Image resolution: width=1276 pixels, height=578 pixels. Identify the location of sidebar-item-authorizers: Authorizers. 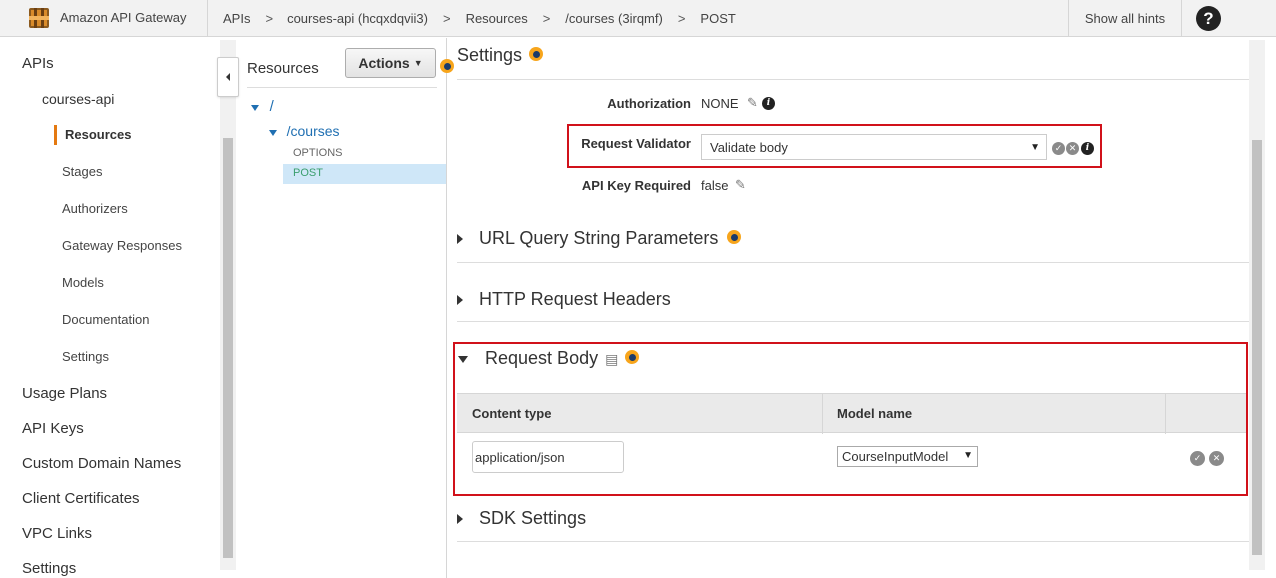
(95, 208).